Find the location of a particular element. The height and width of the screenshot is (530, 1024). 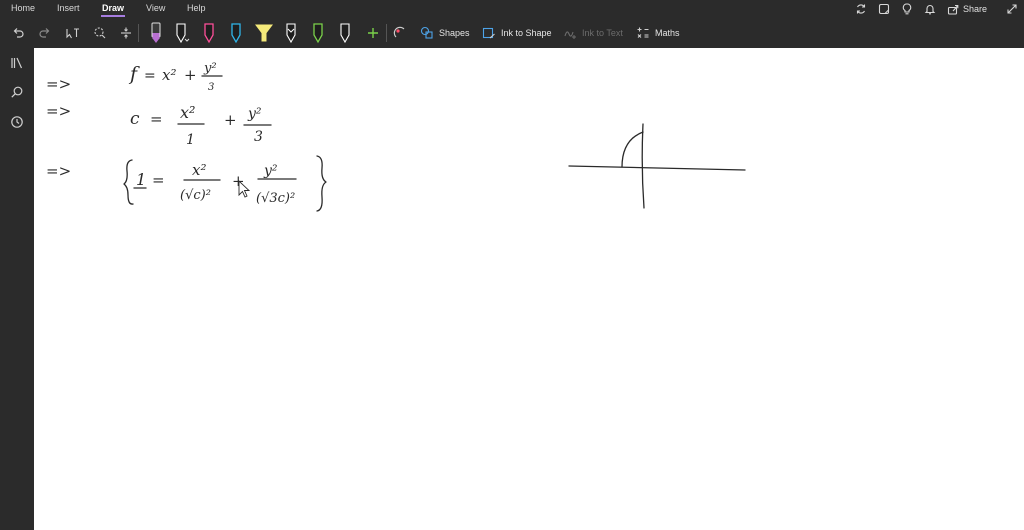

line3-denominator-1: (√c)² is located at coordinates (195, 195).